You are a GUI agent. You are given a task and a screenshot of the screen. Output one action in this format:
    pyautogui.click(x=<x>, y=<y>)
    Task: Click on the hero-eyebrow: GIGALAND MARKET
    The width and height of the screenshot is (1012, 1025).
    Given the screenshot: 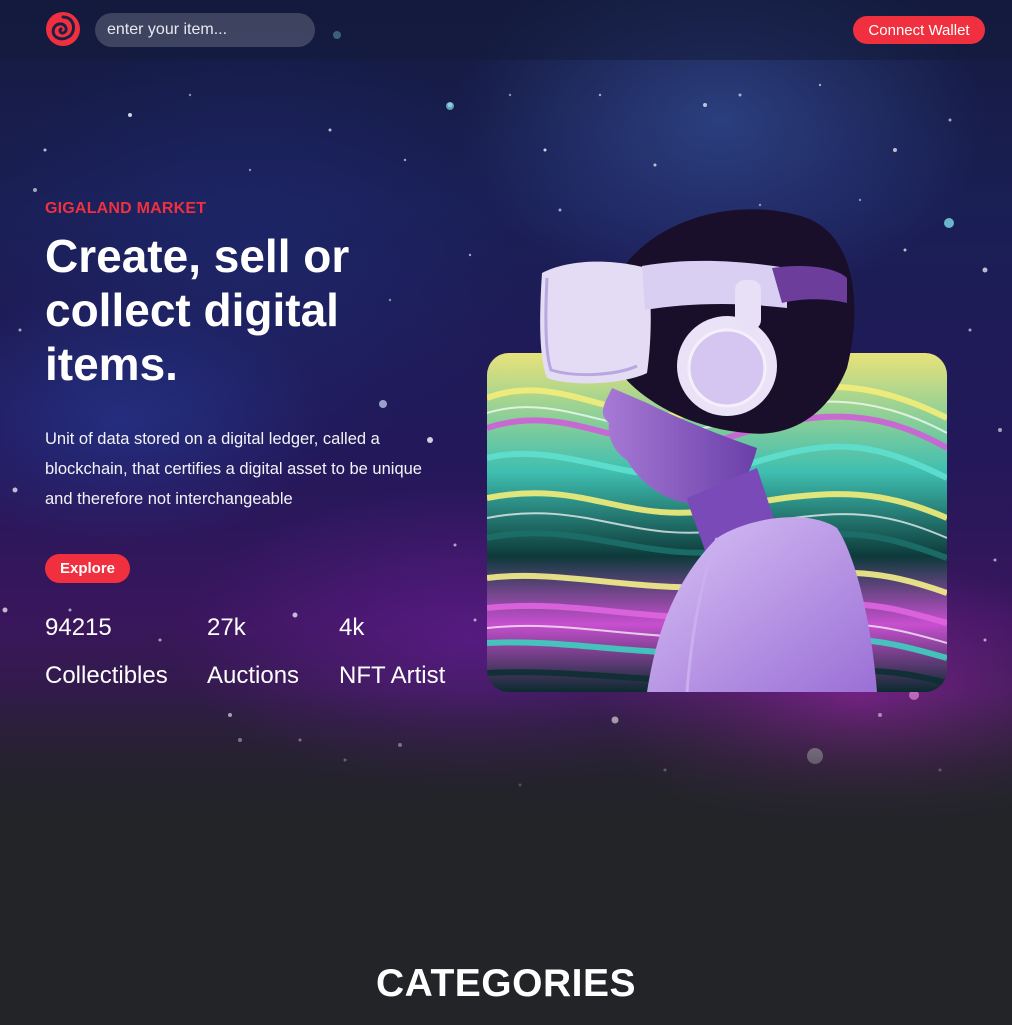 What is the action you would take?
    pyautogui.click(x=126, y=208)
    